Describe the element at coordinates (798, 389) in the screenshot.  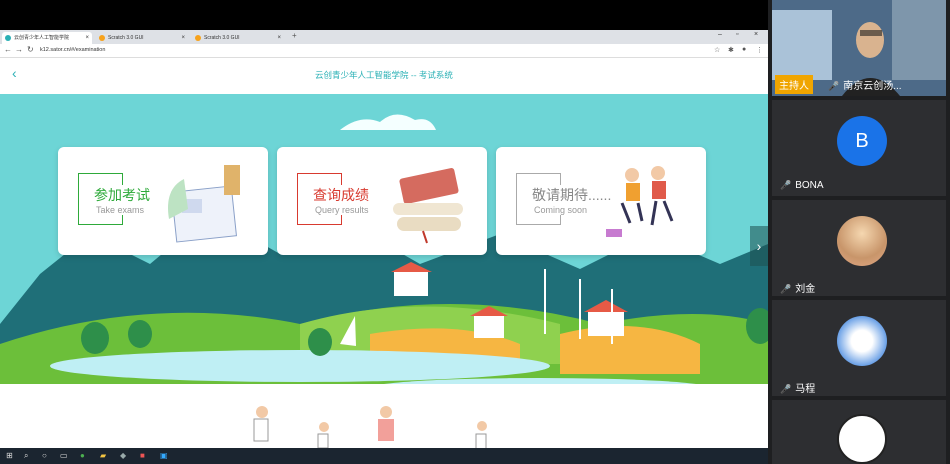
I see `participant-name: 🎤 马程` at that location.